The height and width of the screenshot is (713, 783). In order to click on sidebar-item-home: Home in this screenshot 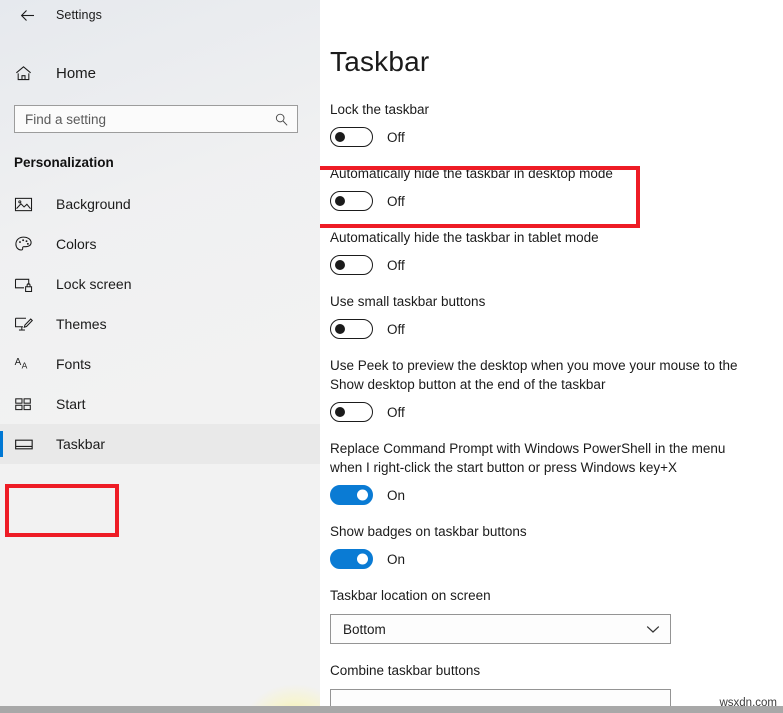, I will do `click(160, 73)`.